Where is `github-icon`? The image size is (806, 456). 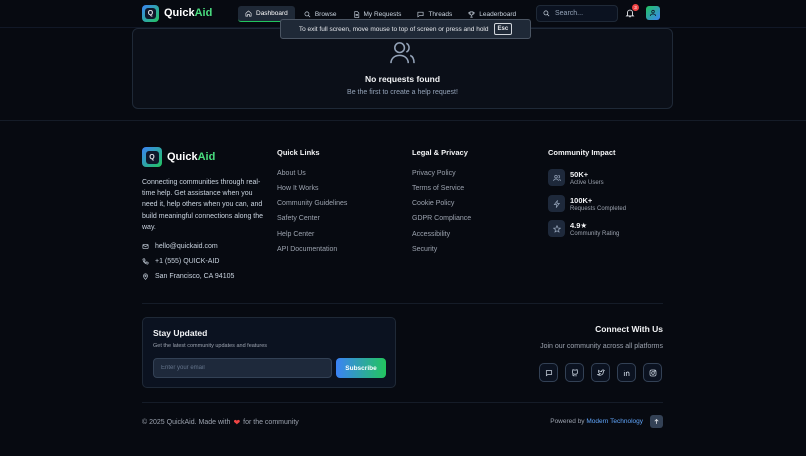
github-icon is located at coordinates (574, 372).